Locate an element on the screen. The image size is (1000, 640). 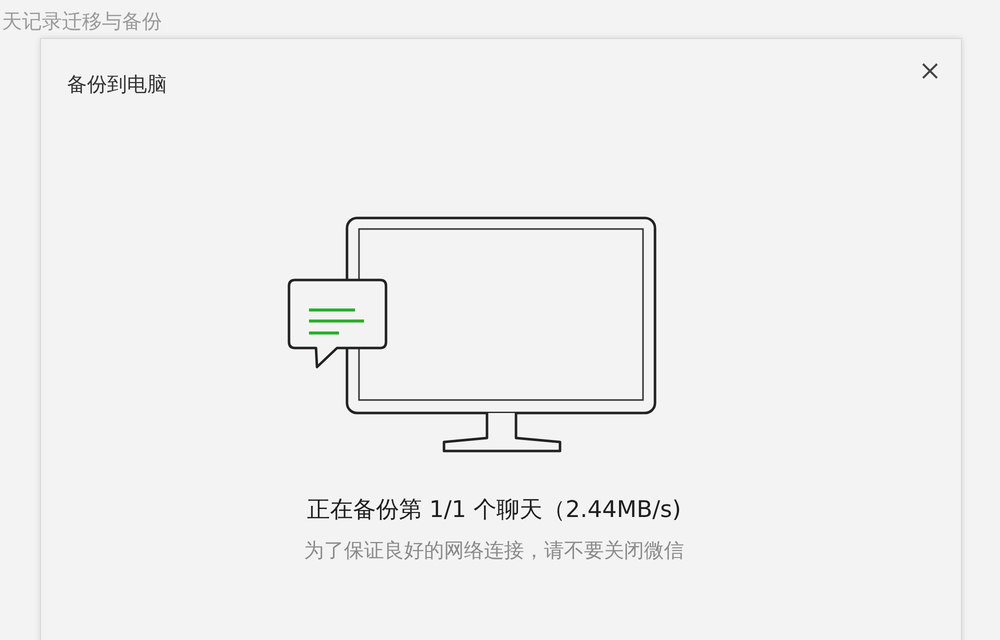
status-message: 正在备份第 1/1 个聊天（2.44MB/s) is located at coordinates (494, 510).